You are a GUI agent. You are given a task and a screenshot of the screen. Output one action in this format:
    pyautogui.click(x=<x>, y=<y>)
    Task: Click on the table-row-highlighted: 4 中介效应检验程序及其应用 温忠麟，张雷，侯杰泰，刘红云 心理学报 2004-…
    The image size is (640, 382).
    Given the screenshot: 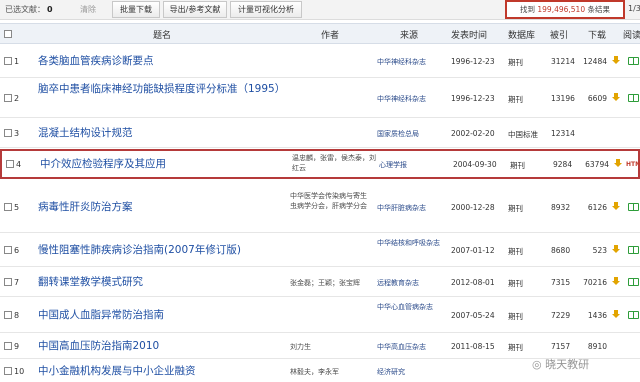 What is the action you would take?
    pyautogui.click(x=320, y=164)
    